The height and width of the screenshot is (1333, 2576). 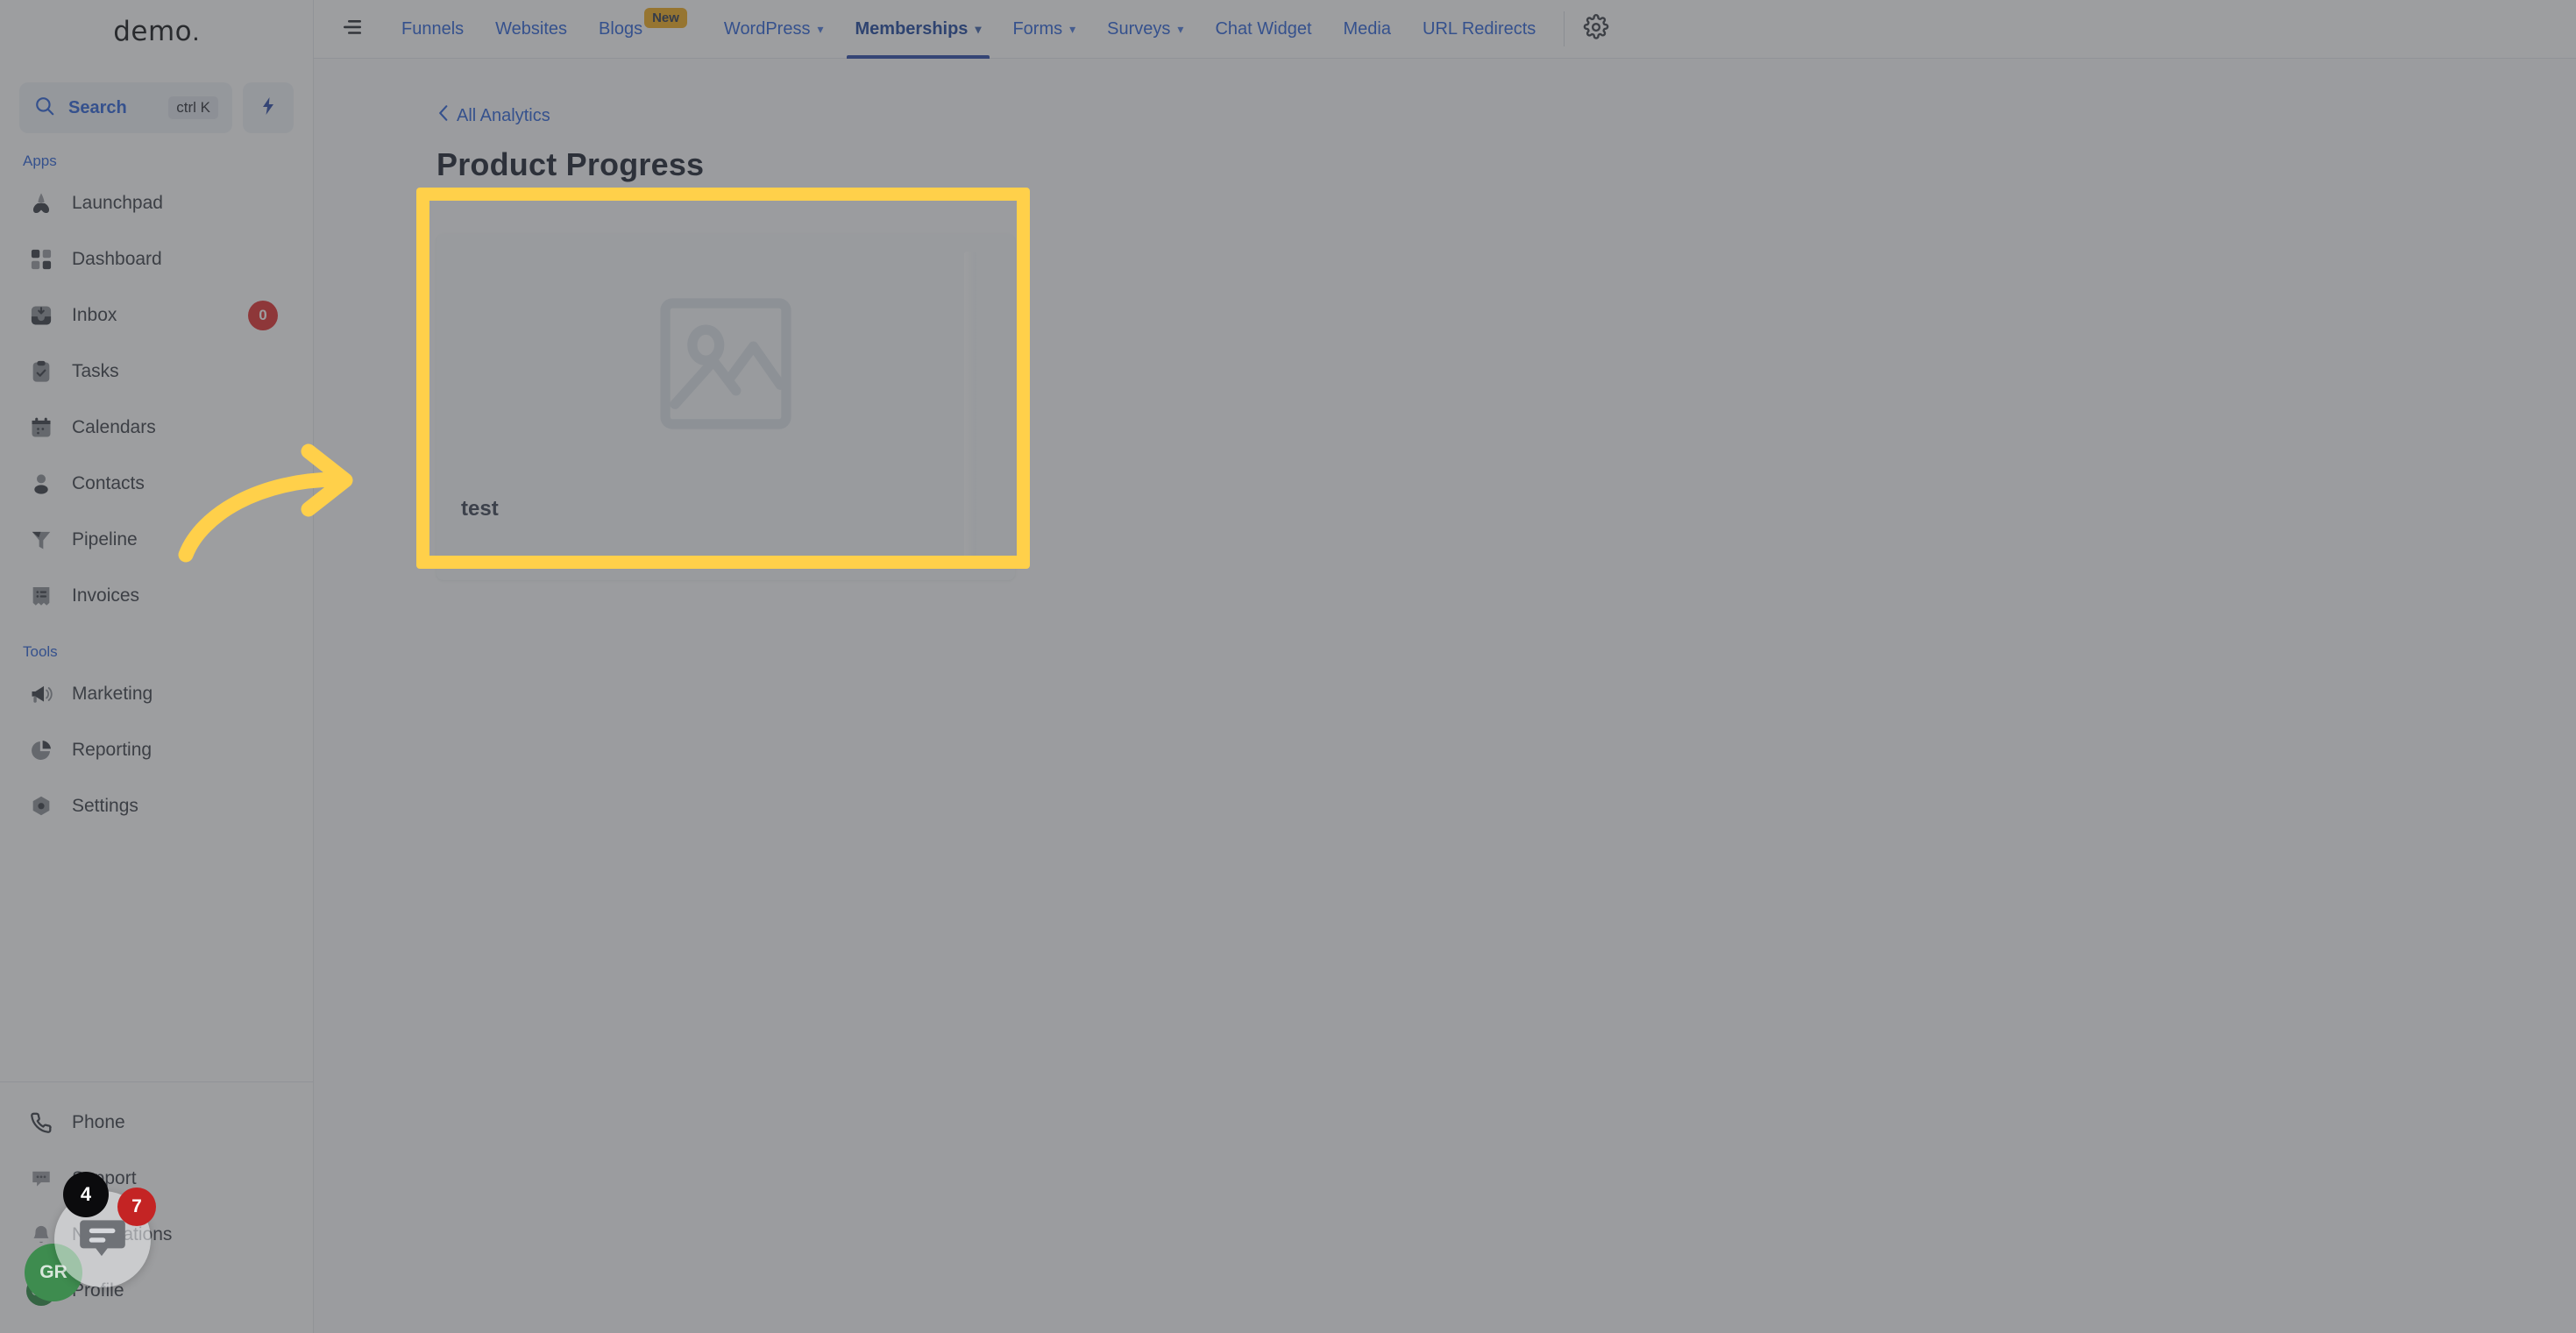 What do you see at coordinates (136, 1207) in the screenshot?
I see `chat-unread-badge: 7` at bounding box center [136, 1207].